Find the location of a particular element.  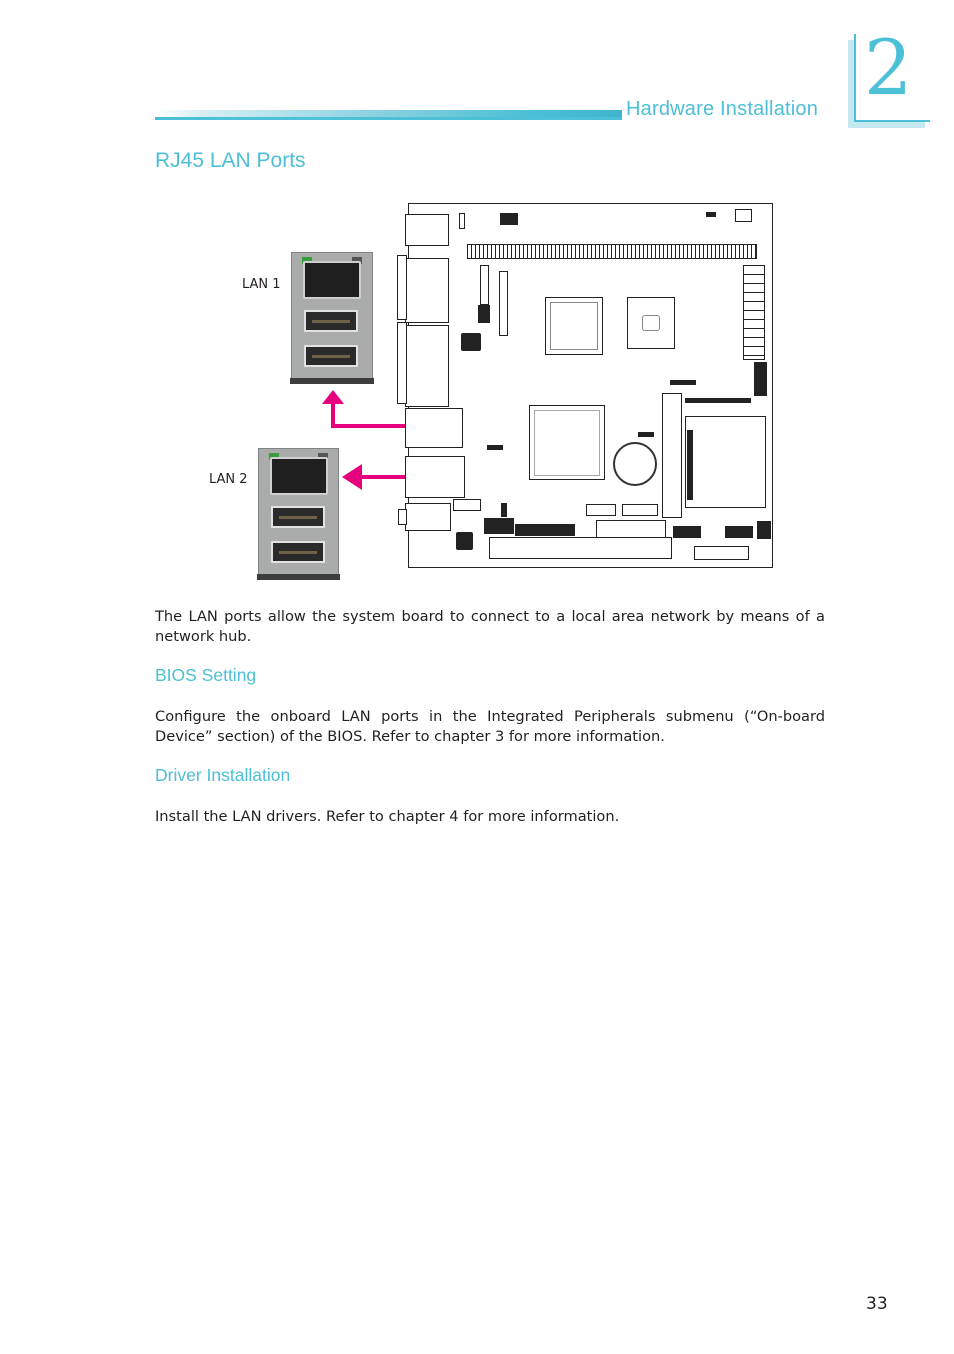

battery-socket is located at coordinates (635, 464).